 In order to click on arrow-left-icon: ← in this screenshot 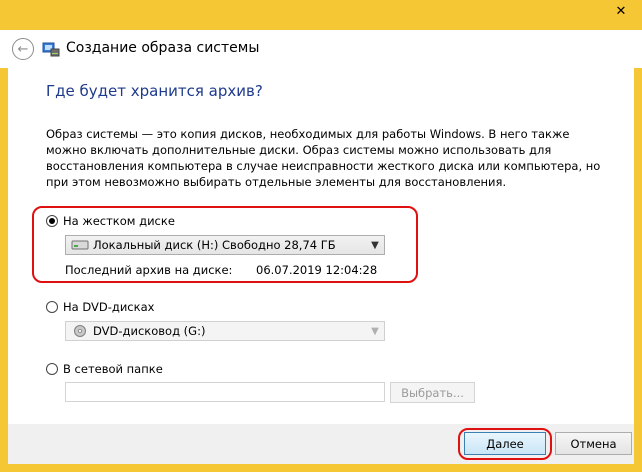, I will do `click(23, 49)`.